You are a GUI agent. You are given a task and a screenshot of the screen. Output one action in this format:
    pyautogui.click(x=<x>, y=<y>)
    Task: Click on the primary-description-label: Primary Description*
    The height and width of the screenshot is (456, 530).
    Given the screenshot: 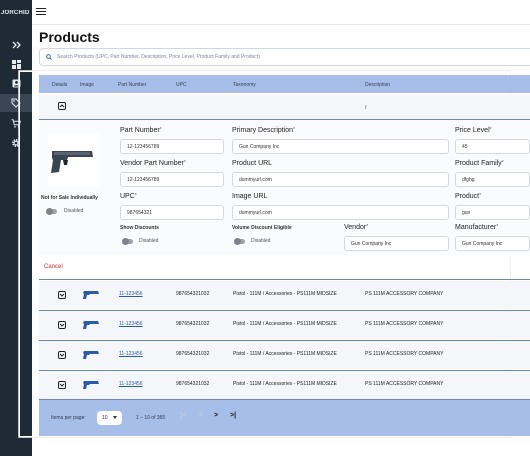 What is the action you would take?
    pyautogui.click(x=264, y=130)
    